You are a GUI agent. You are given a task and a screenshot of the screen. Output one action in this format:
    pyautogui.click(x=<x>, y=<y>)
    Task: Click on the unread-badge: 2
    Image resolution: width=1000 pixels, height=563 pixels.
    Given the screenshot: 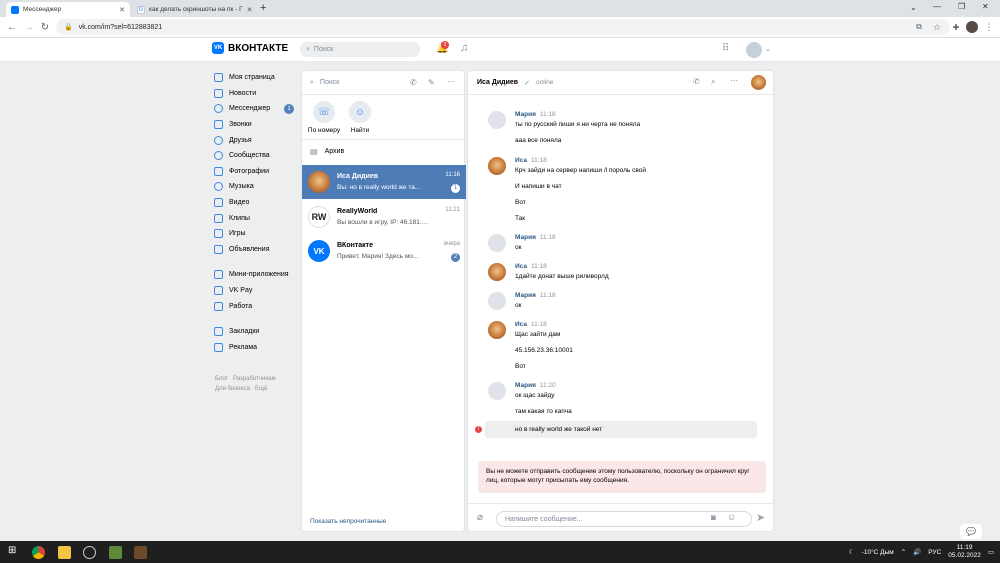 What is the action you would take?
    pyautogui.click(x=455, y=257)
    